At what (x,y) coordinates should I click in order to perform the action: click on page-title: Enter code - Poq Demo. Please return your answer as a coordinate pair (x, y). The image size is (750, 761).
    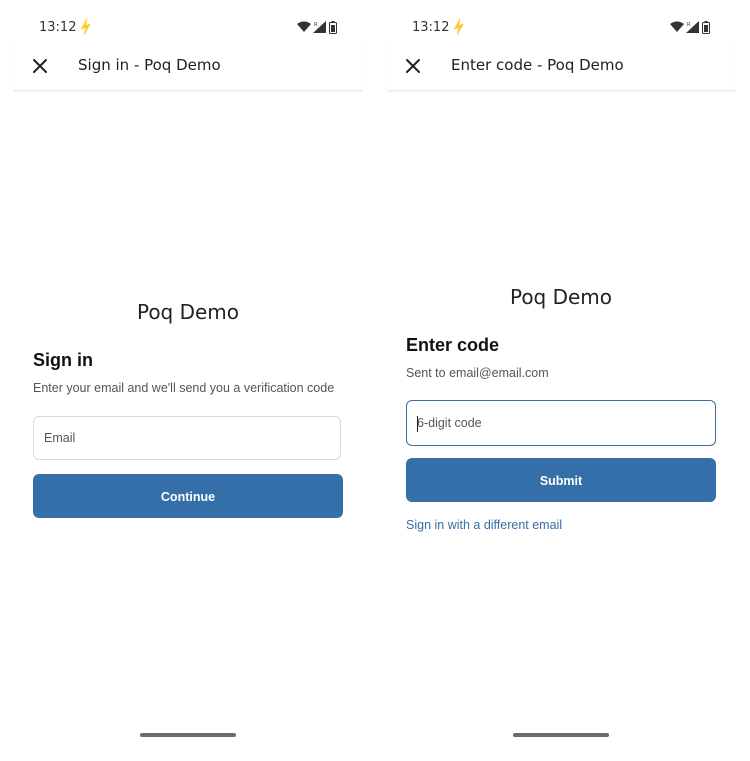
    Looking at the image, I should click on (537, 65).